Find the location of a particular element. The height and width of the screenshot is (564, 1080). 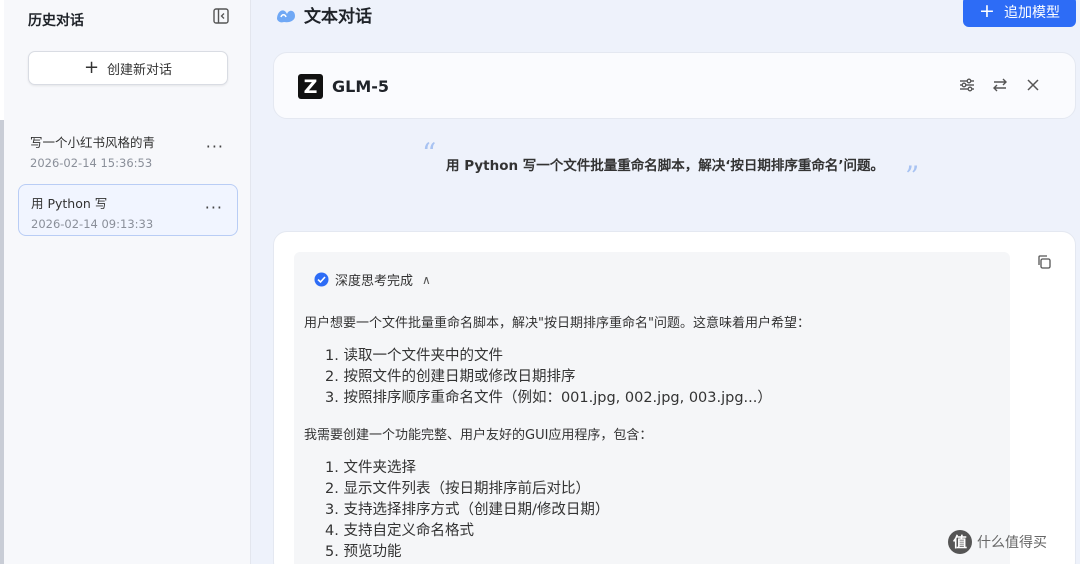

chat-app-icon is located at coordinates (286, 15).